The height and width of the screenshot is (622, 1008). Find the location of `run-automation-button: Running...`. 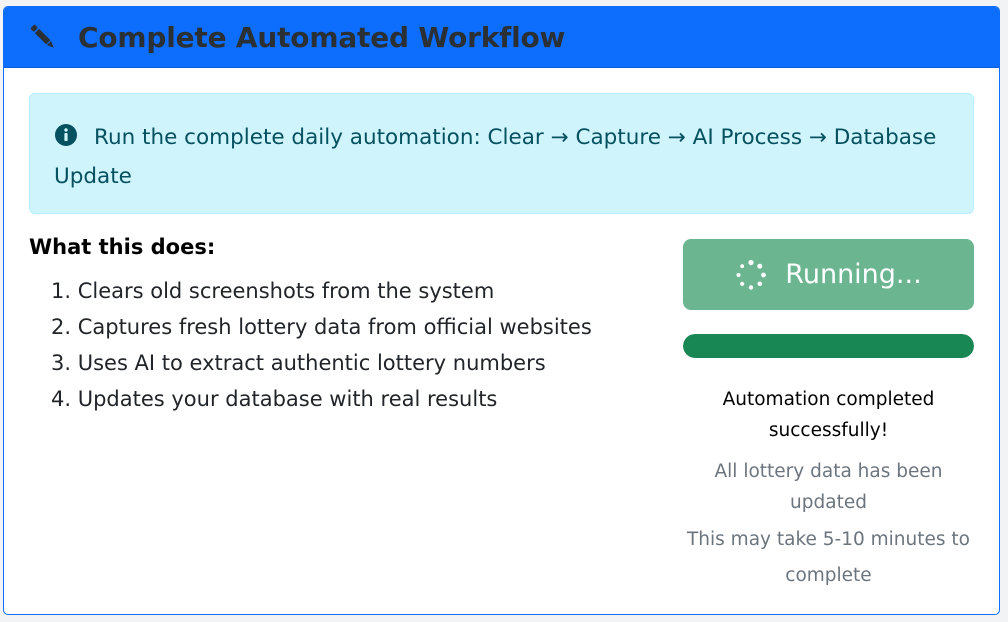

run-automation-button: Running... is located at coordinates (828, 274).